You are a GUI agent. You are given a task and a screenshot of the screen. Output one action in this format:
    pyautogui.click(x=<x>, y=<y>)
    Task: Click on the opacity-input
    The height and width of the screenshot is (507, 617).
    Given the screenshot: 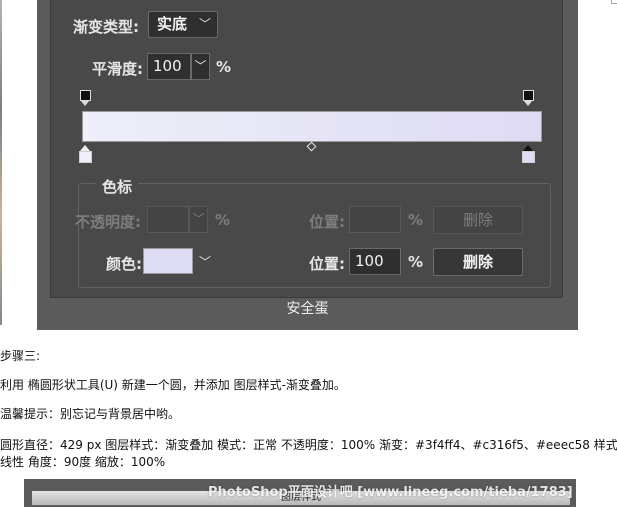 What is the action you would take?
    pyautogui.click(x=168, y=219)
    